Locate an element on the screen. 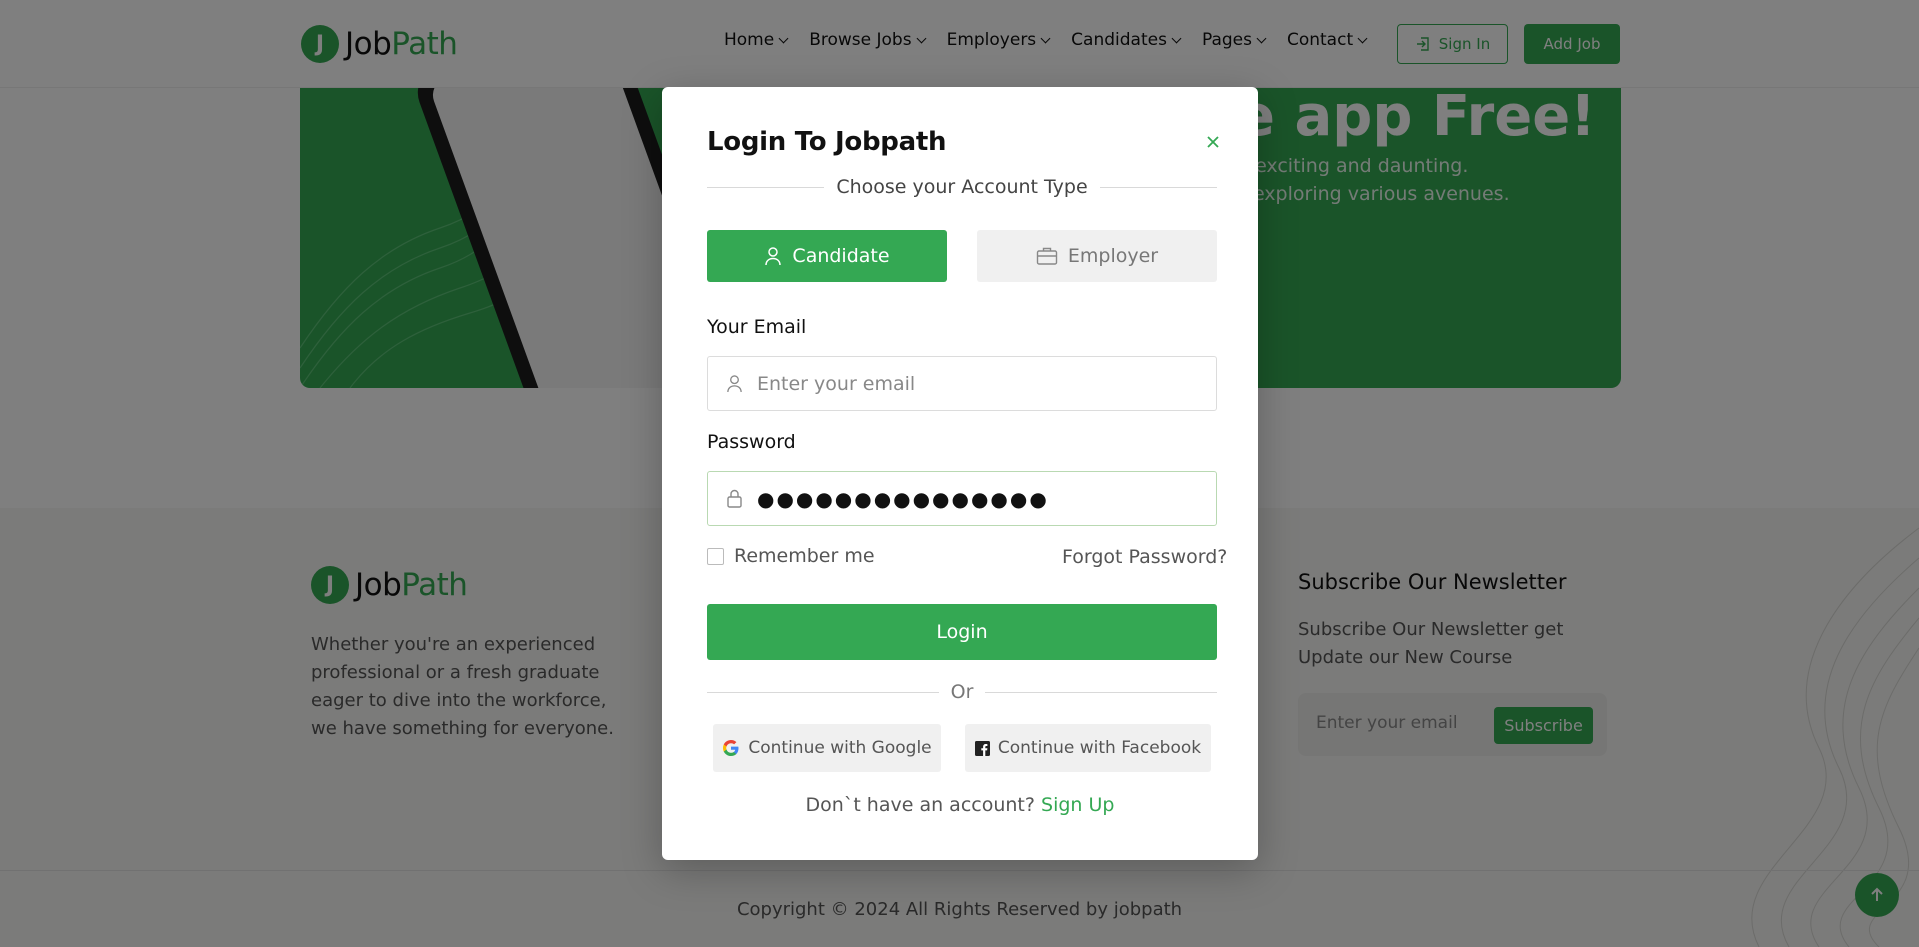  checkbox-box is located at coordinates (715, 556).